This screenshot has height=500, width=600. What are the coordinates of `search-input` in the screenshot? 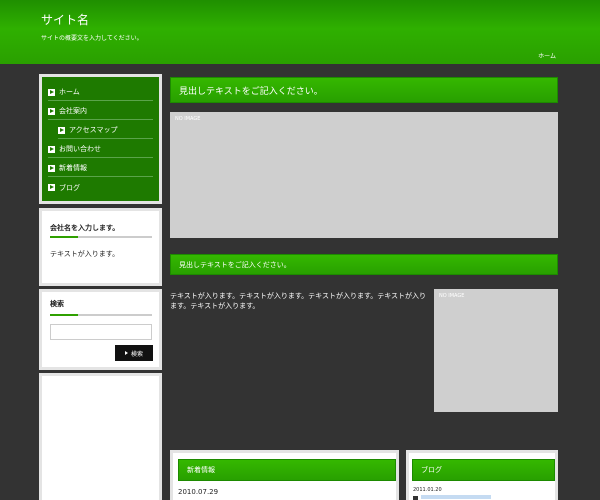 It's located at (101, 332).